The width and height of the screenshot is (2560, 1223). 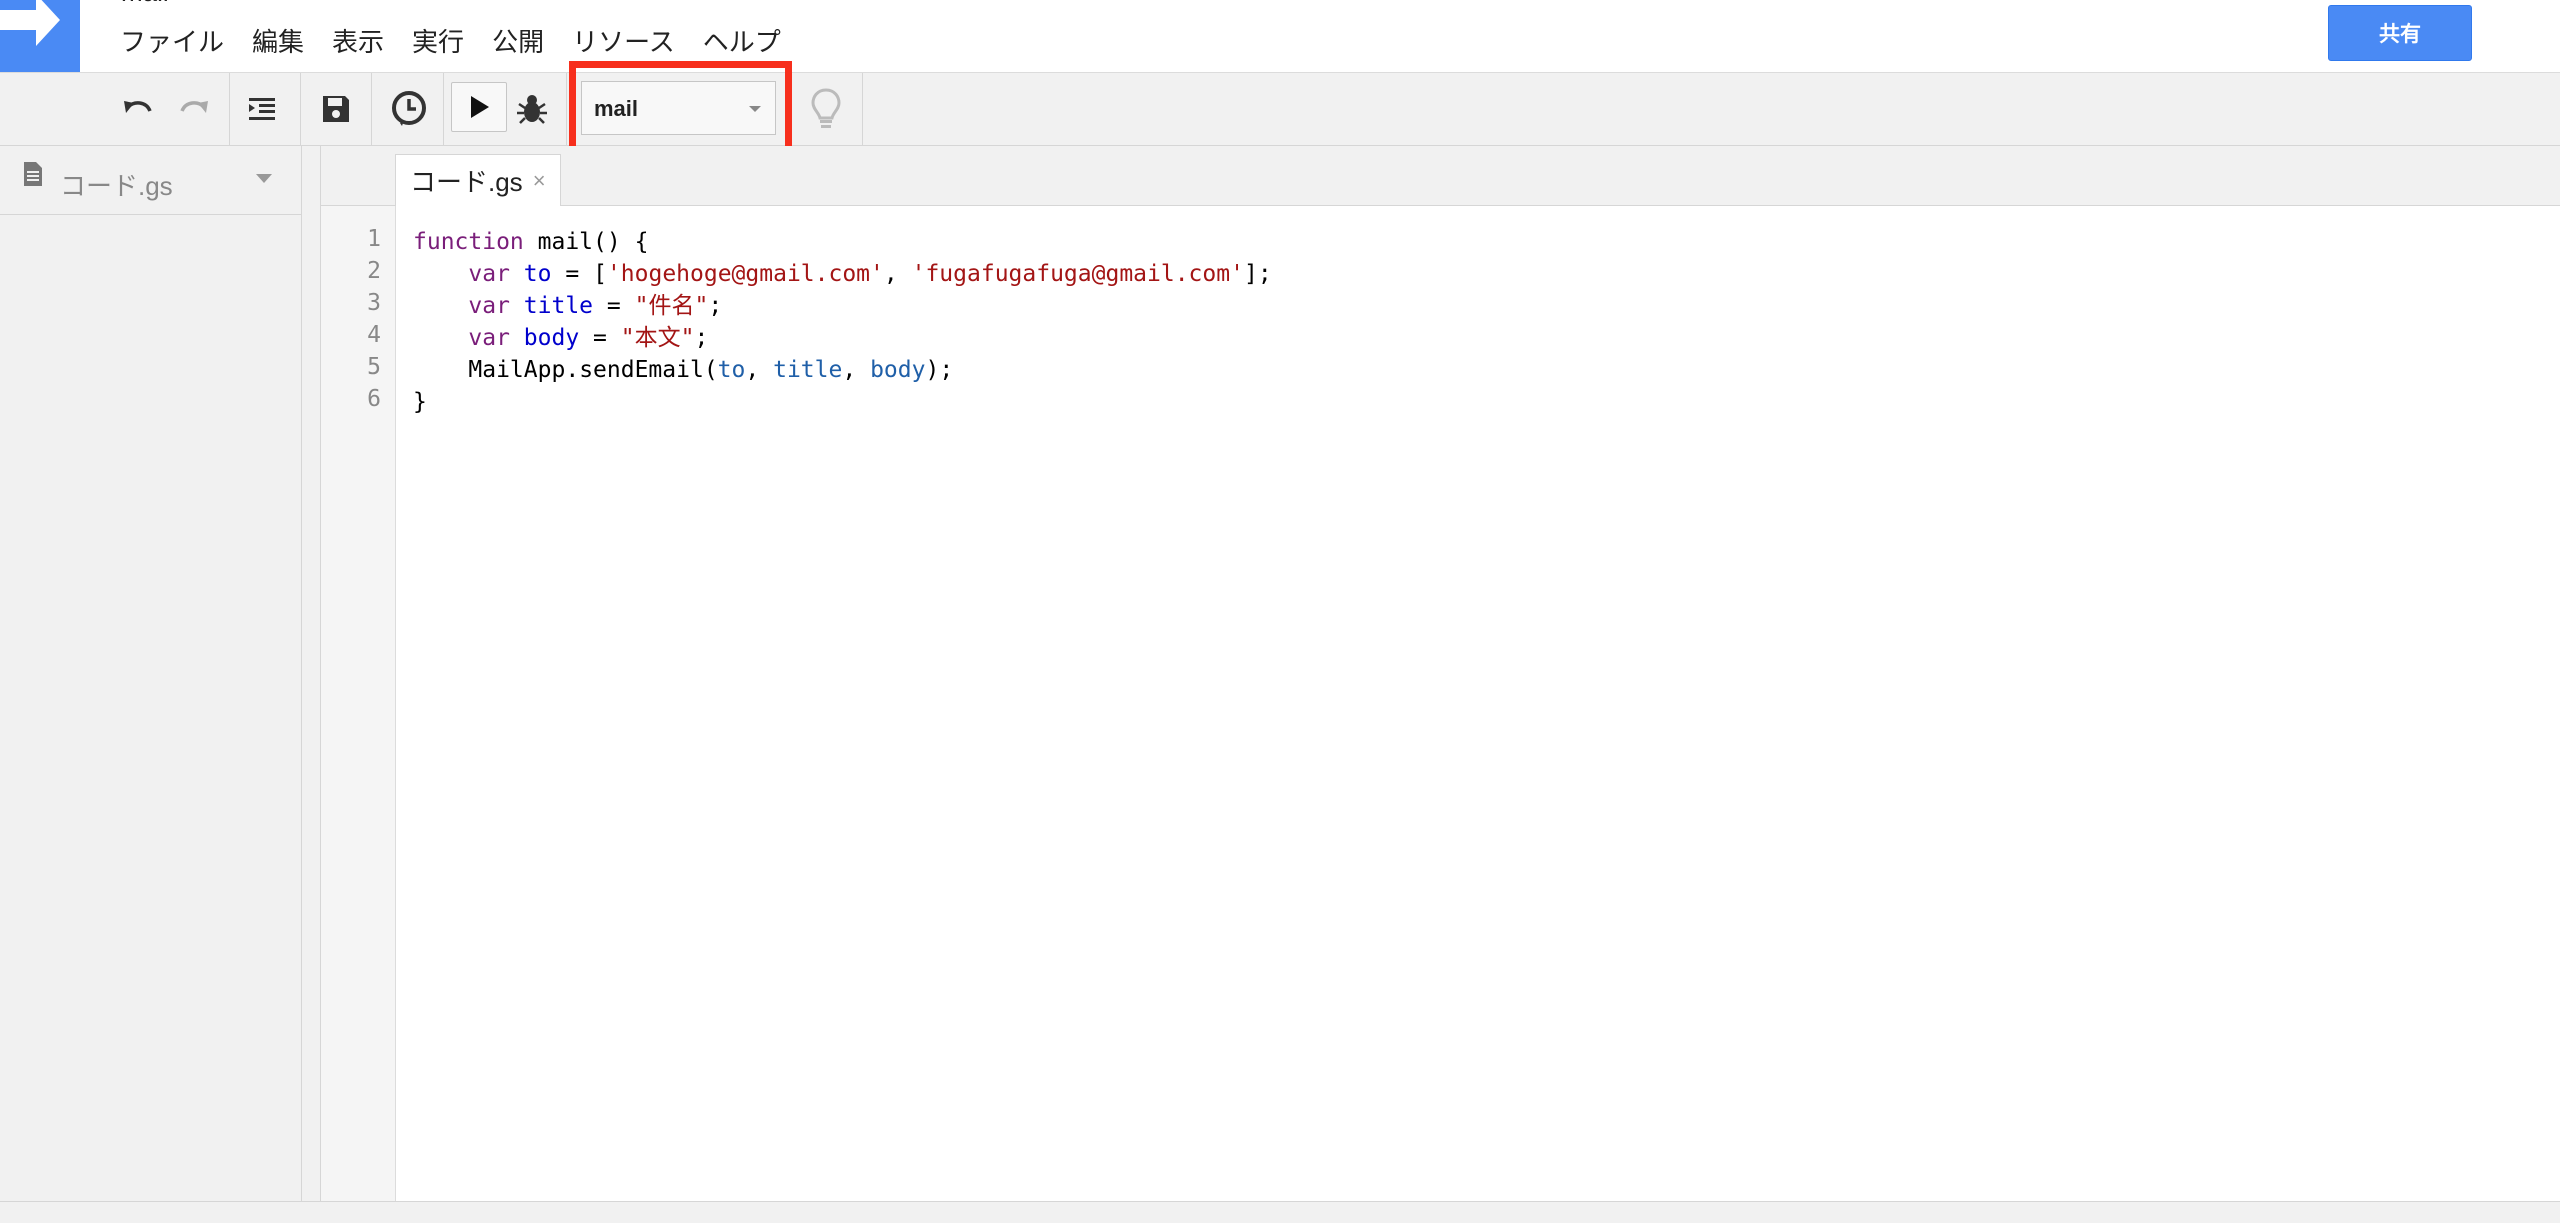 I want to click on tab-label: コード.gs, so click(x=466, y=182).